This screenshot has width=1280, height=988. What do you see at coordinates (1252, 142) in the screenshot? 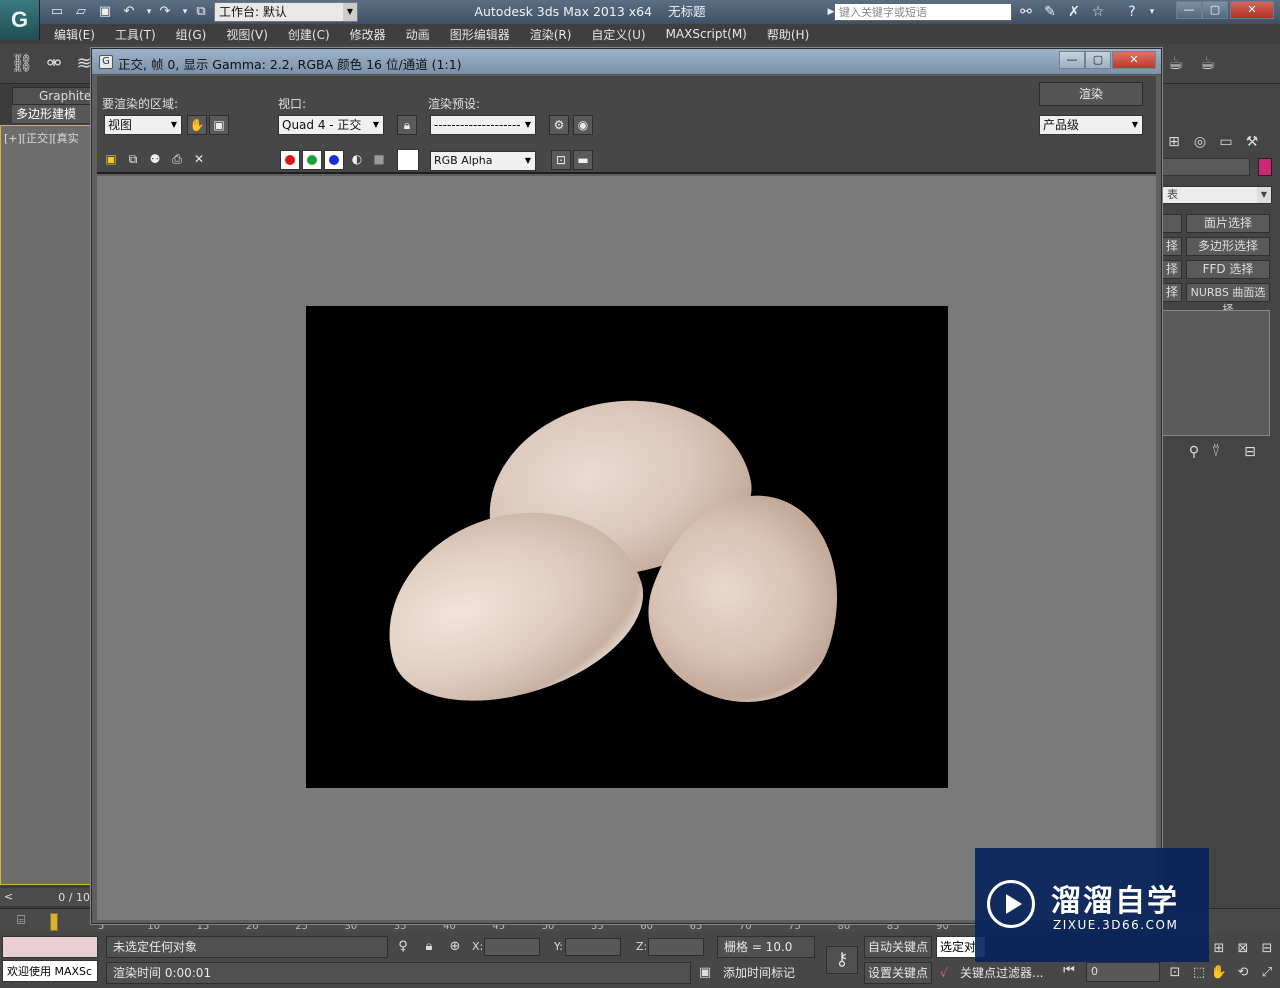
I see `utilities-hammer-icon: ⚒` at bounding box center [1252, 142].